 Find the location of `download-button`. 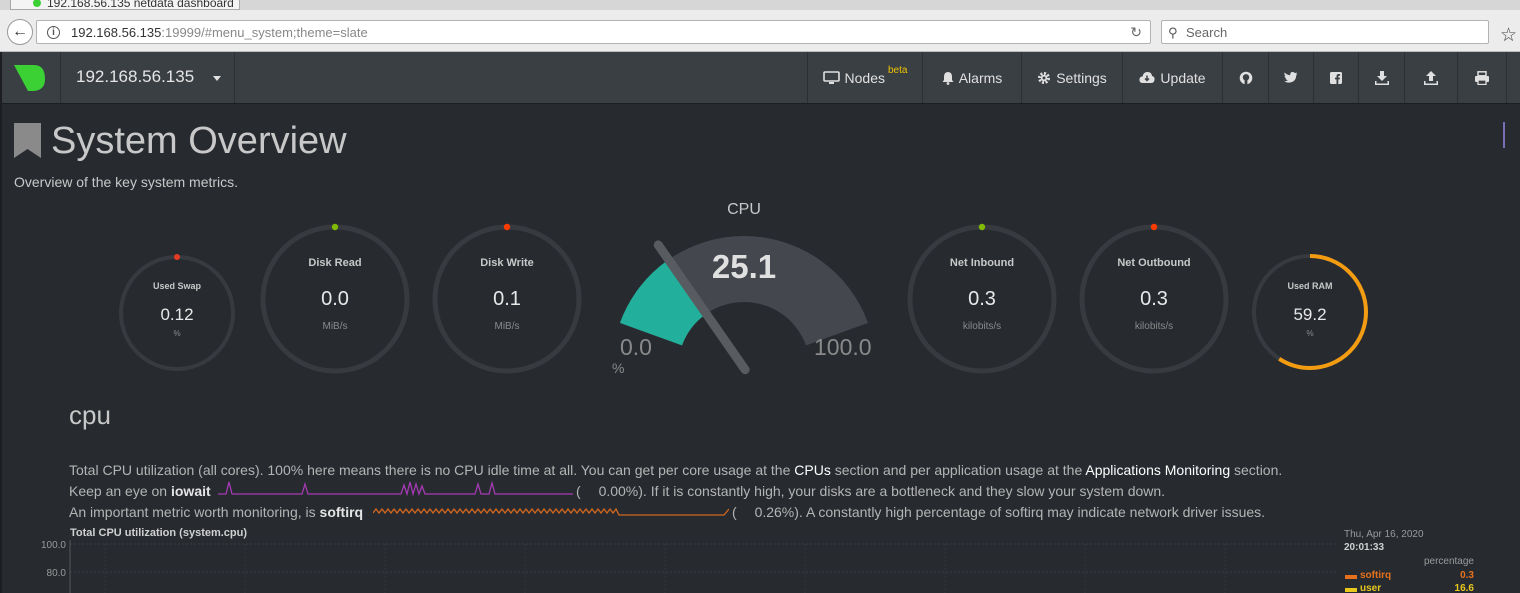

download-button is located at coordinates (1381, 77).